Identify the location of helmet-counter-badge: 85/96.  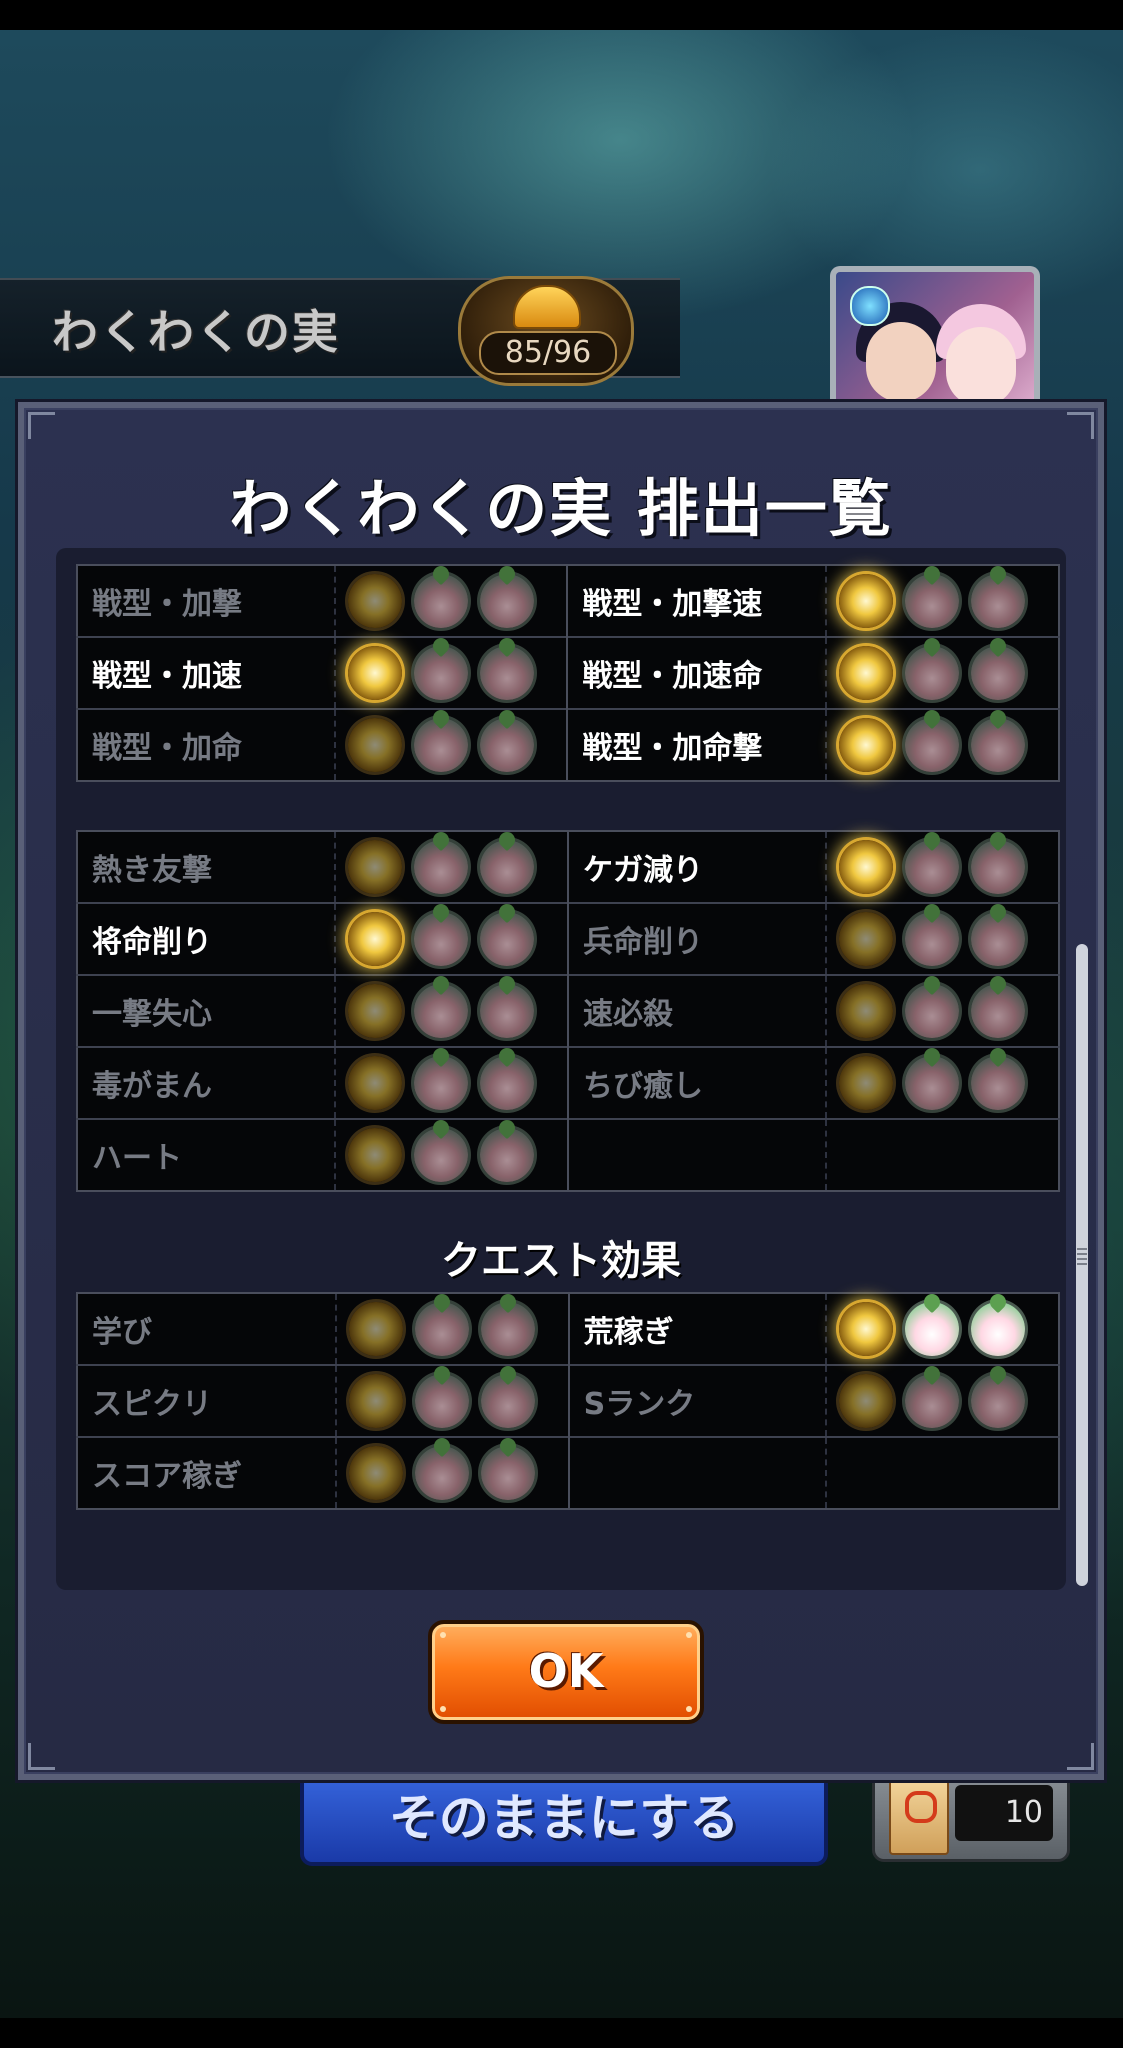
(546, 331).